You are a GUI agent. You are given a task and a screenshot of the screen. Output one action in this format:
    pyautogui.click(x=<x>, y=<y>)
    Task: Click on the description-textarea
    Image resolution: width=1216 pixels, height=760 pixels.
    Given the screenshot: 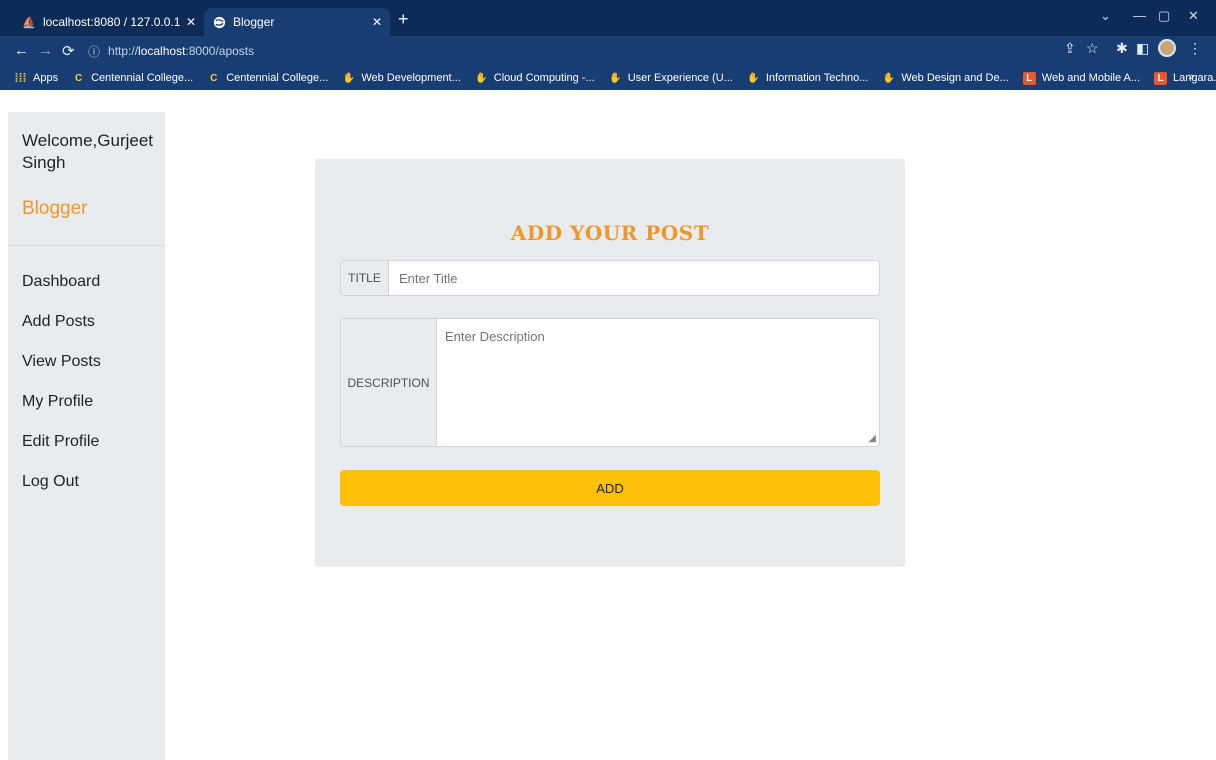 What is the action you would take?
    pyautogui.click(x=658, y=382)
    